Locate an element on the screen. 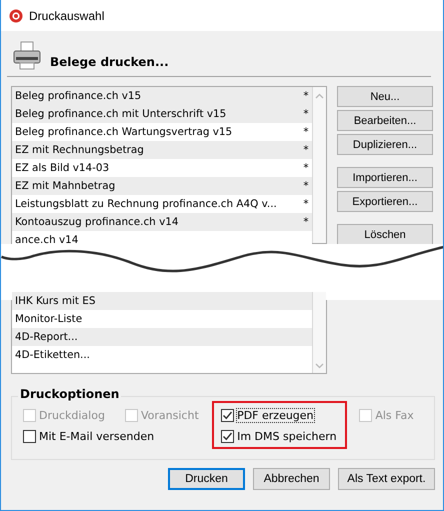 This screenshot has height=511, width=444. document-name: Kontoauszug profinance.ch v14 is located at coordinates (97, 222).